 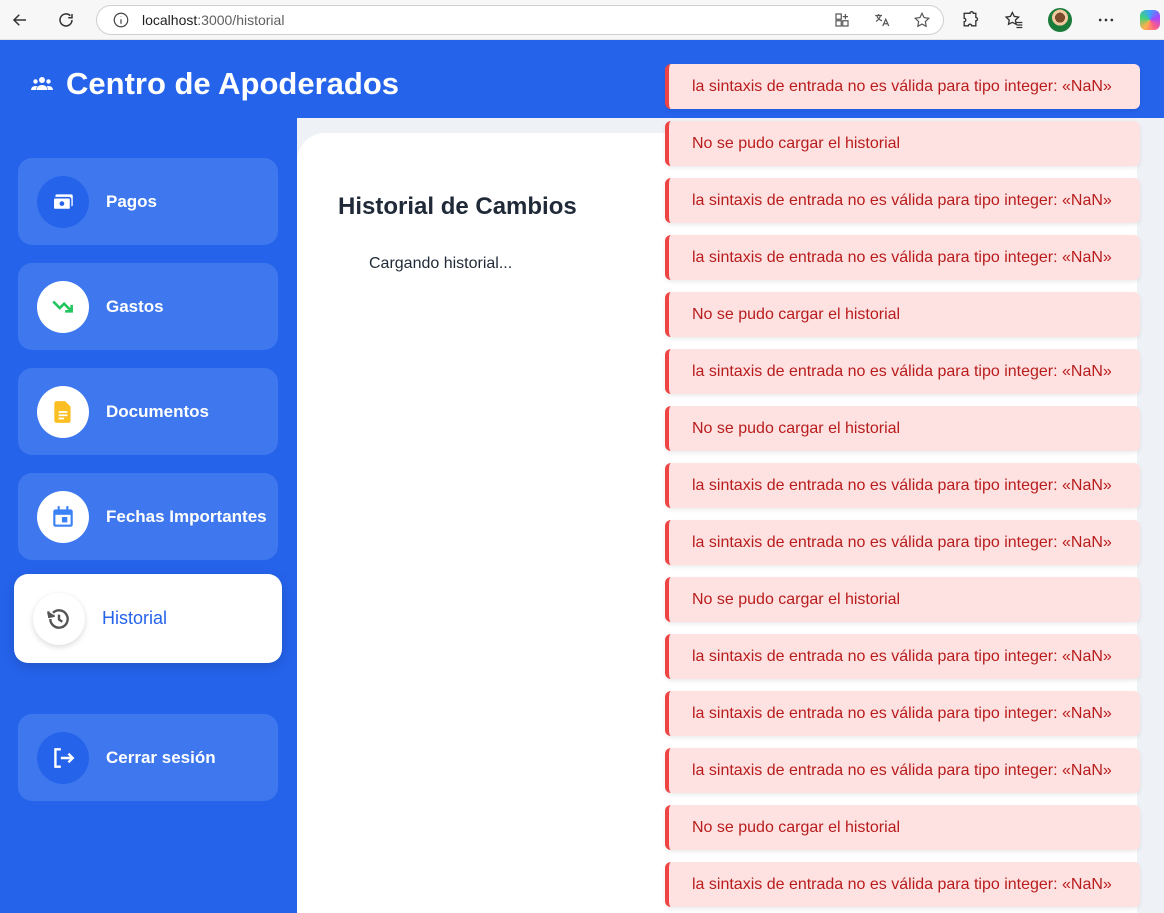 I want to click on cash-icon, so click(x=63, y=201).